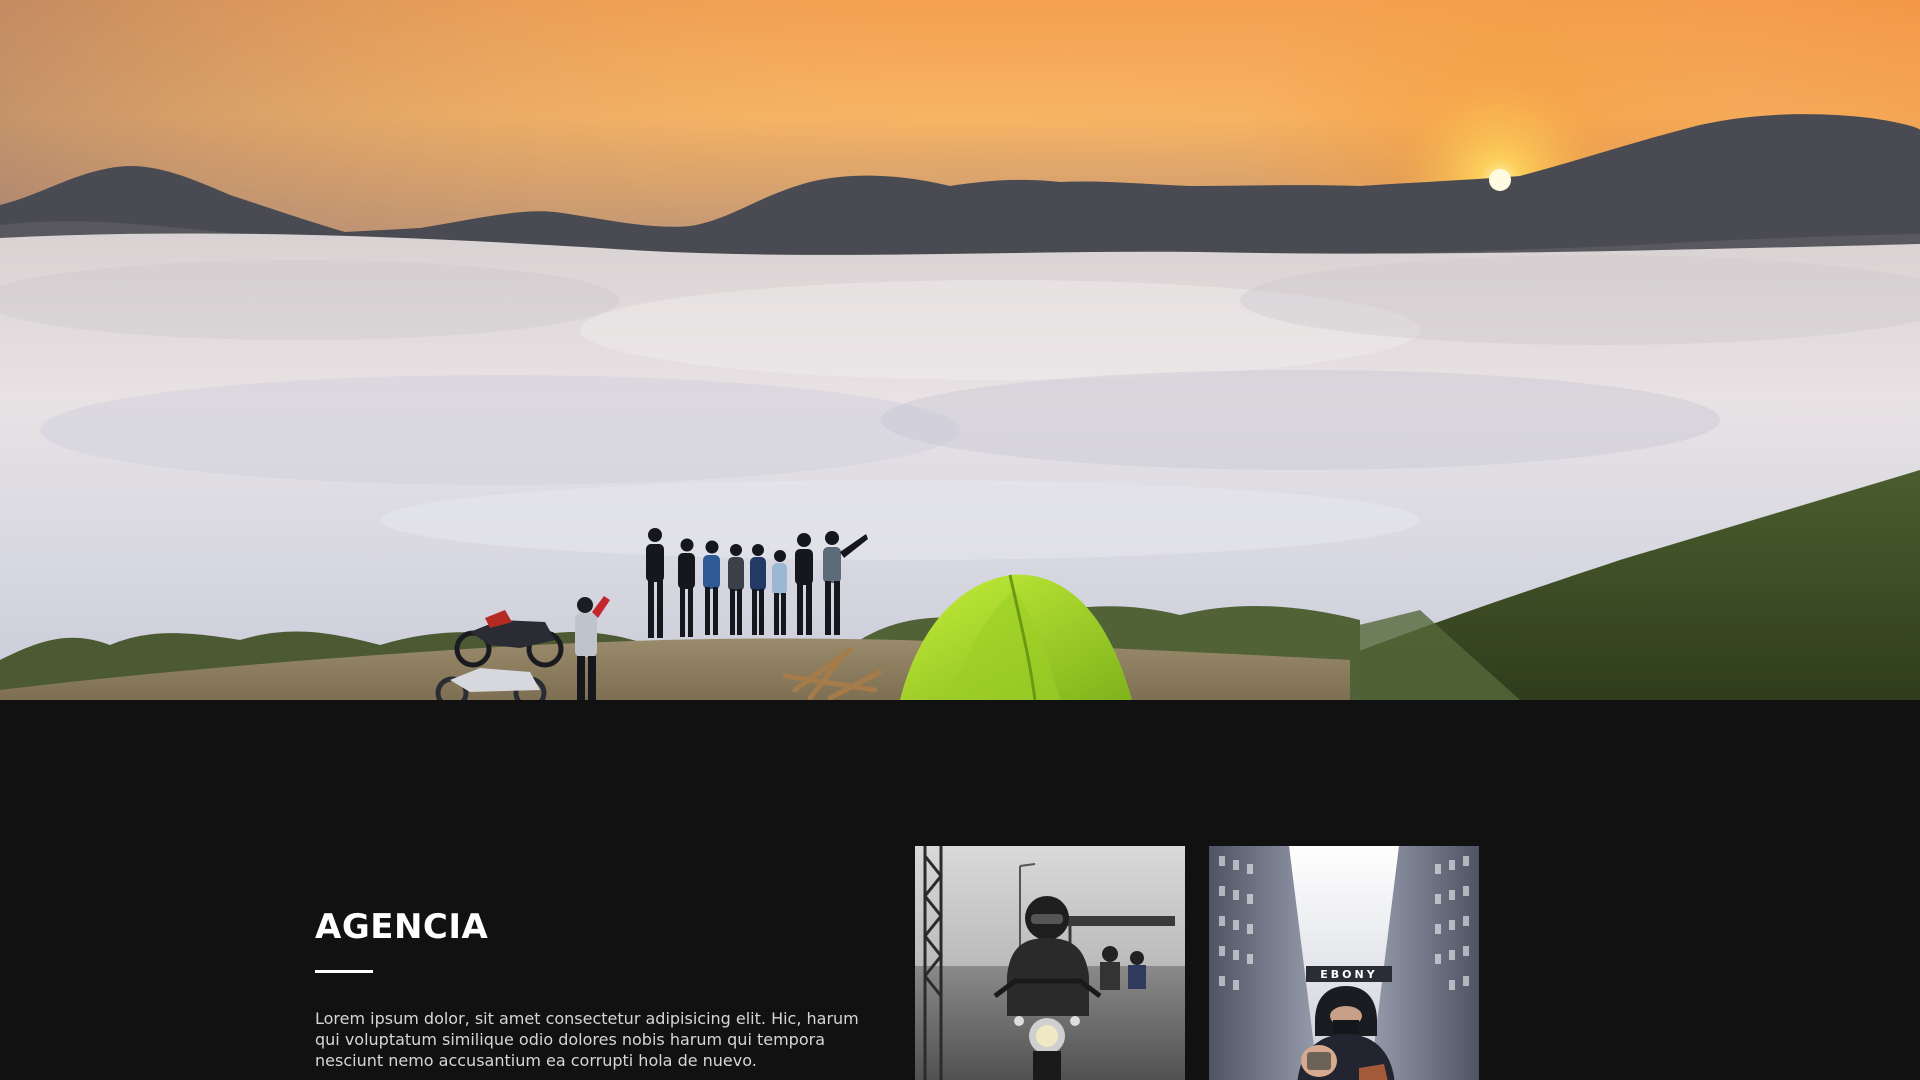  I want to click on gallery-photo-hooded-person: EBONY, so click(1344, 963).